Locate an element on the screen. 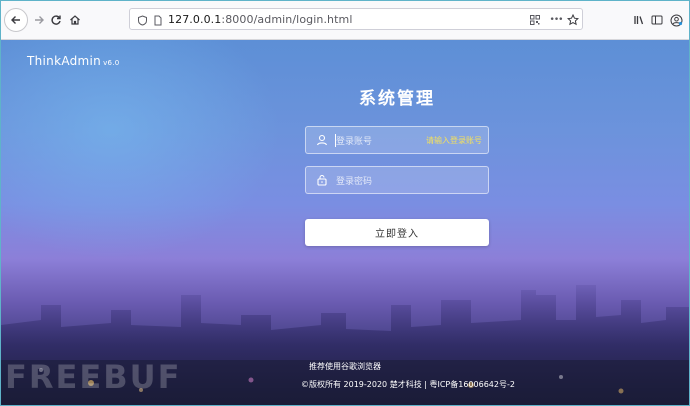 This screenshot has width=690, height=406. reload-button is located at coordinates (56, 20).